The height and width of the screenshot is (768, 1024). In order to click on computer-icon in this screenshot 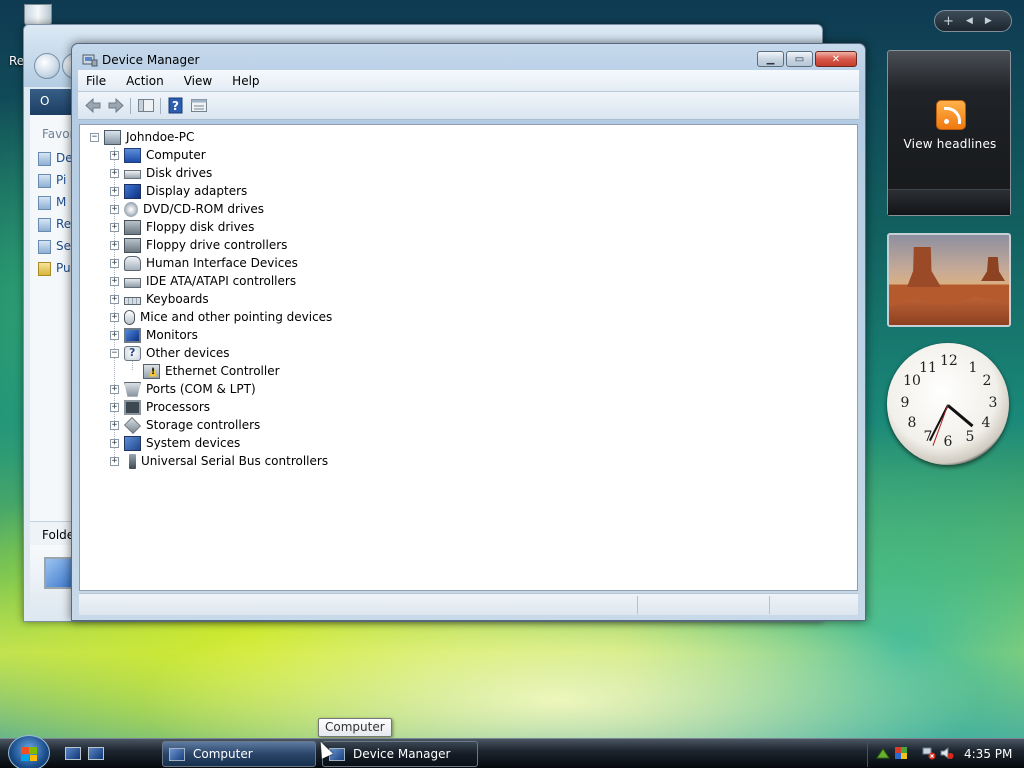, I will do `click(177, 754)`.